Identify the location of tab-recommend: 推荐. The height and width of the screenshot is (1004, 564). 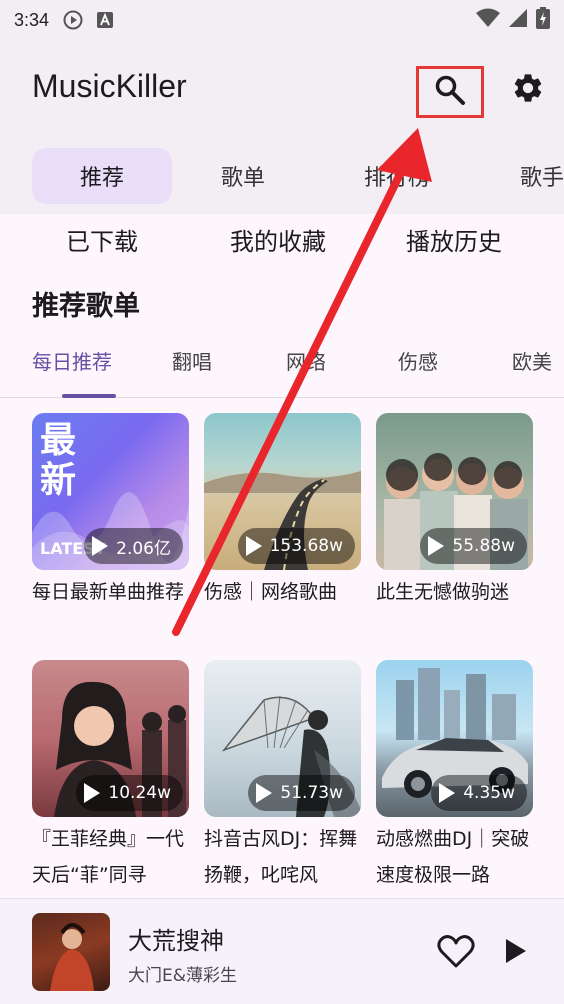
(102, 176).